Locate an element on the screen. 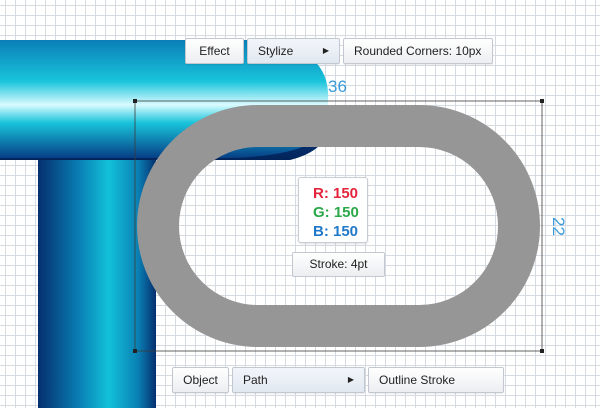  rounded-corners-label: Rounded Corners: 10px is located at coordinates (418, 51).